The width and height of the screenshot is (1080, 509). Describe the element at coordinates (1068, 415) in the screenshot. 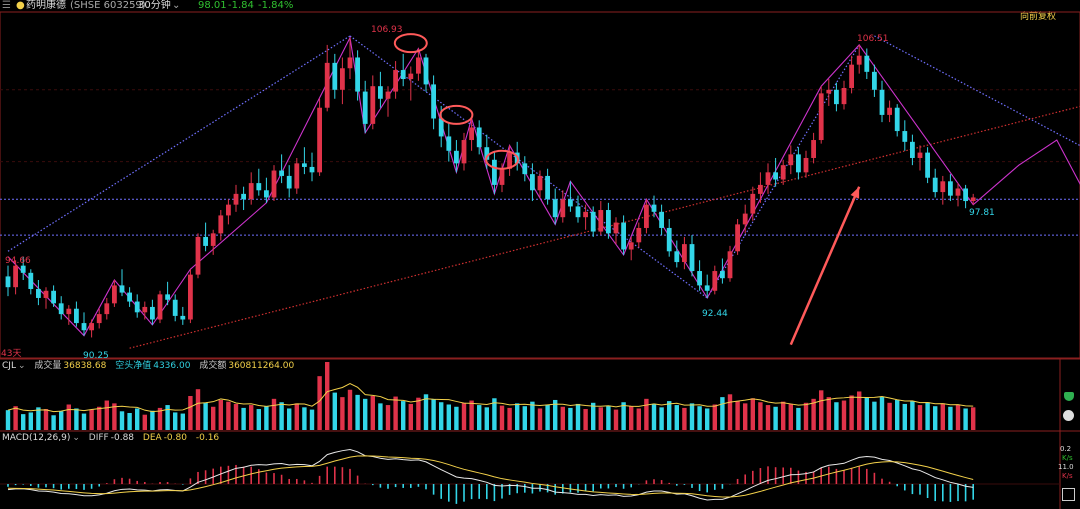

I see `circle-icon` at that location.